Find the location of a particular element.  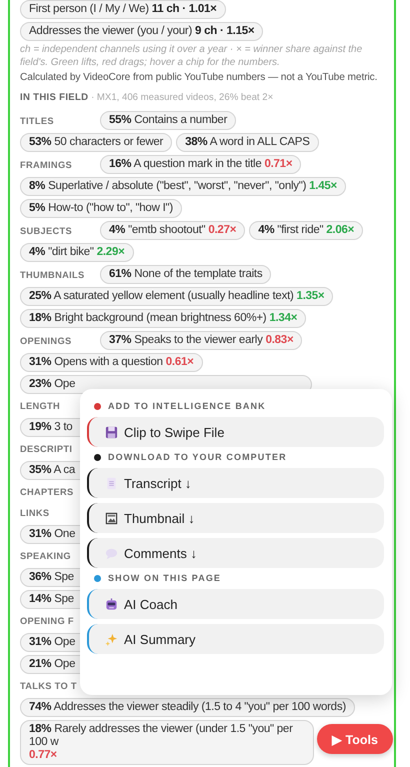

section-label: THUMBNAILS is located at coordinates (53, 275).